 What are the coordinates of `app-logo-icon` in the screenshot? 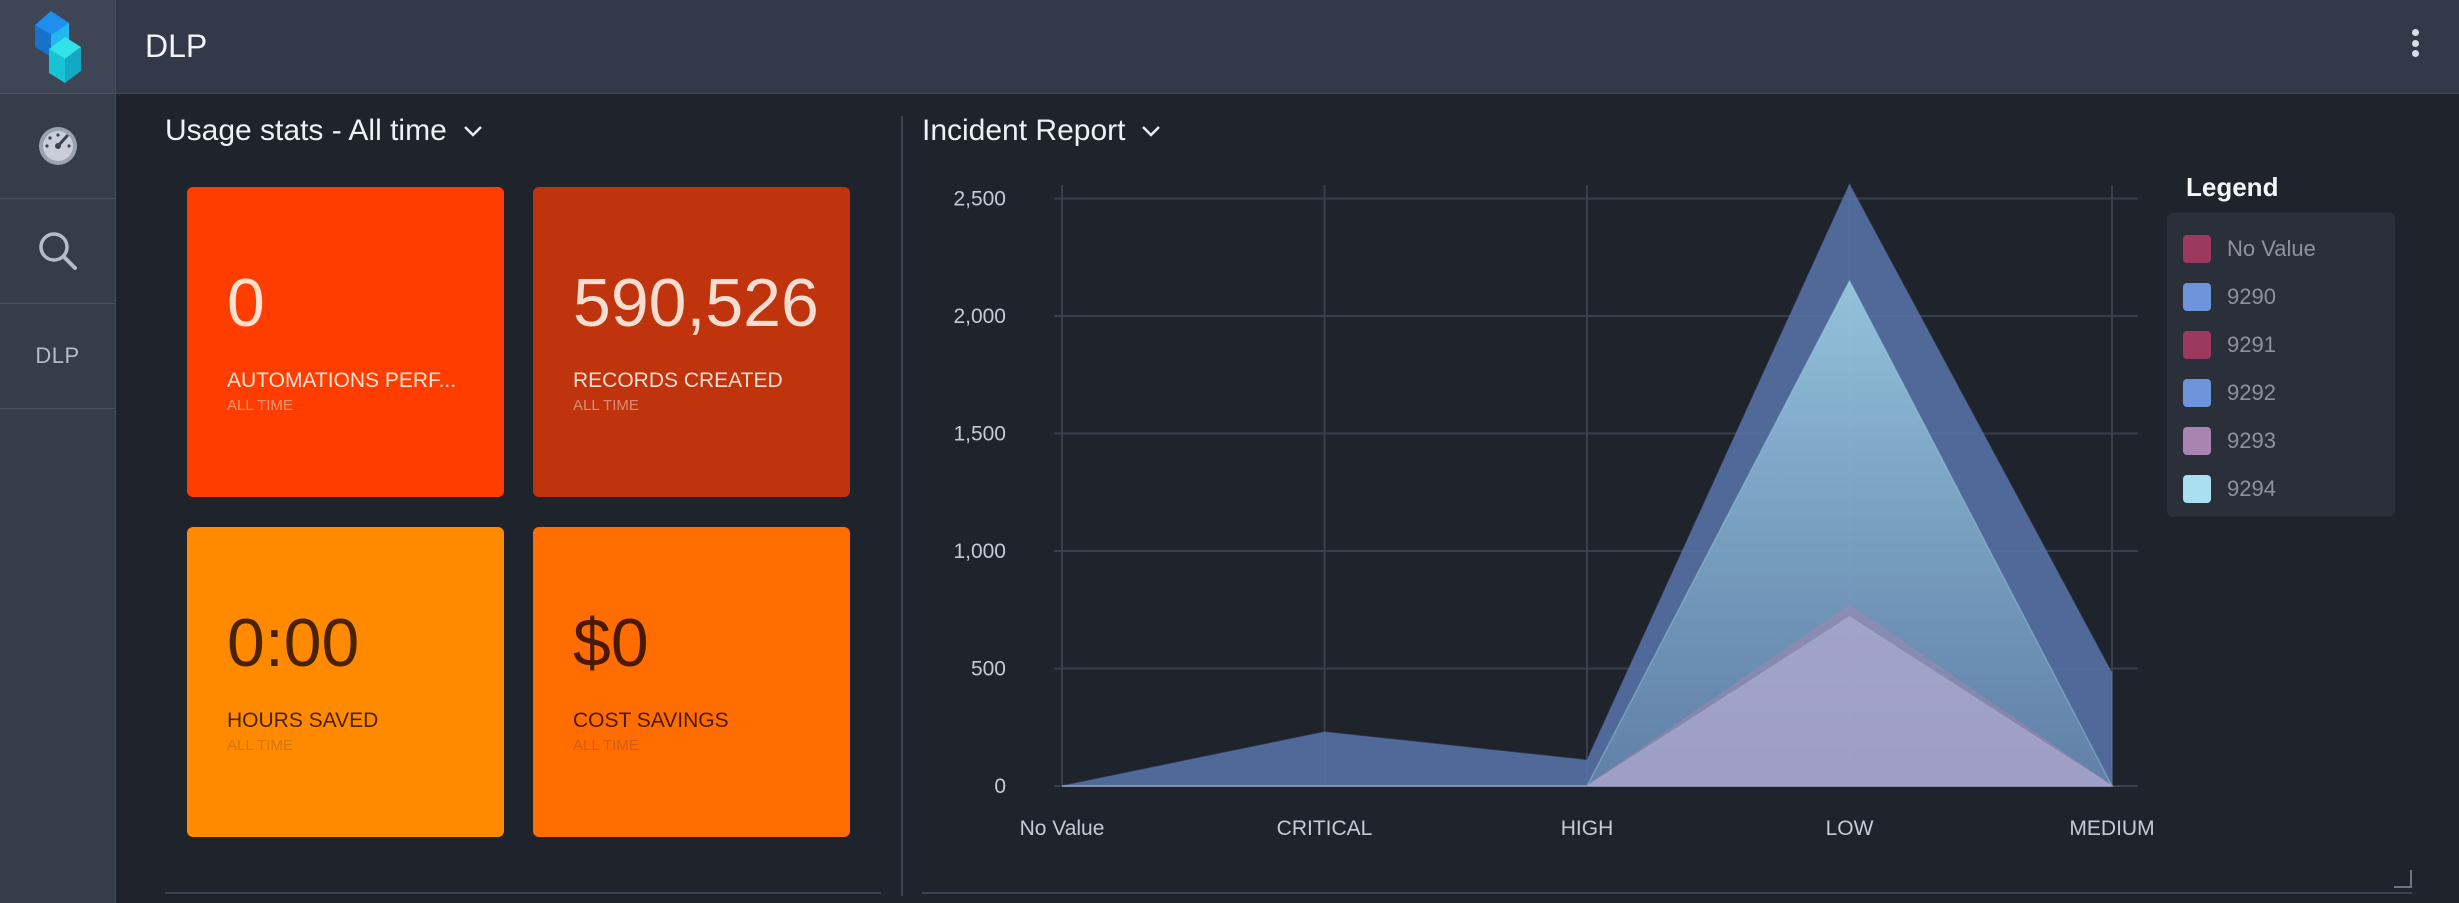 It's located at (57, 46).